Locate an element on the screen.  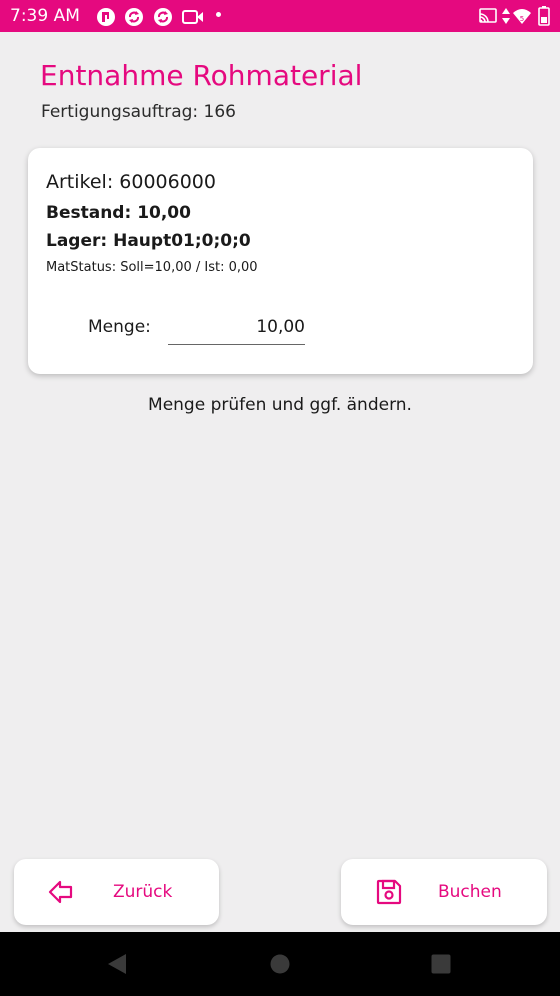
hint-text: Menge prüfen und ggf. ändern. is located at coordinates (280, 405).